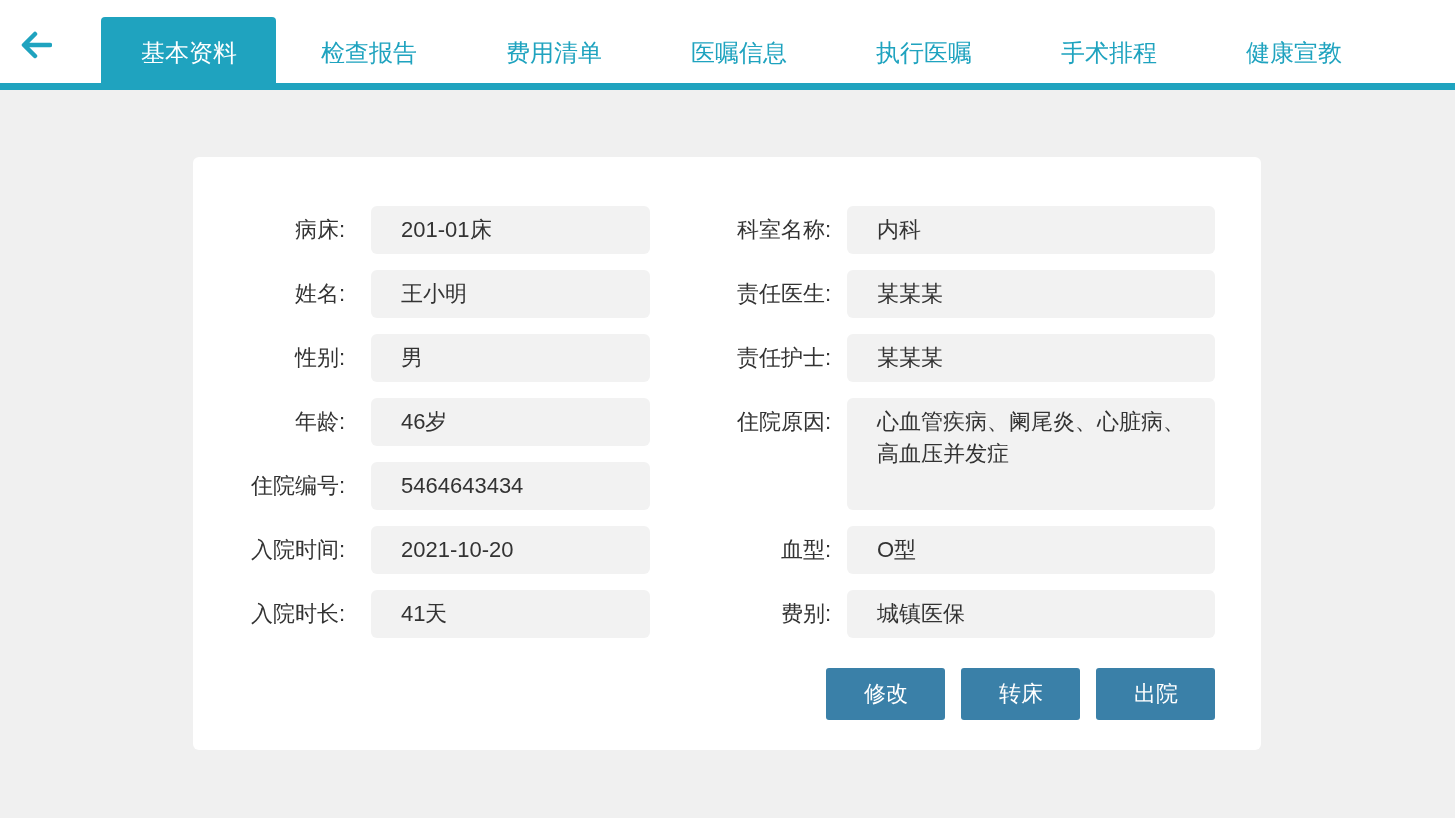 The width and height of the screenshot is (1455, 818). I want to click on field-label: 科室名称:, so click(783, 230).